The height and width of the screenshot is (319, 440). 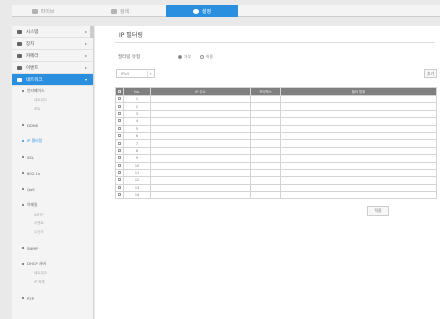 I want to click on sidebar-sub-ddns: DDNS, so click(x=52, y=125).